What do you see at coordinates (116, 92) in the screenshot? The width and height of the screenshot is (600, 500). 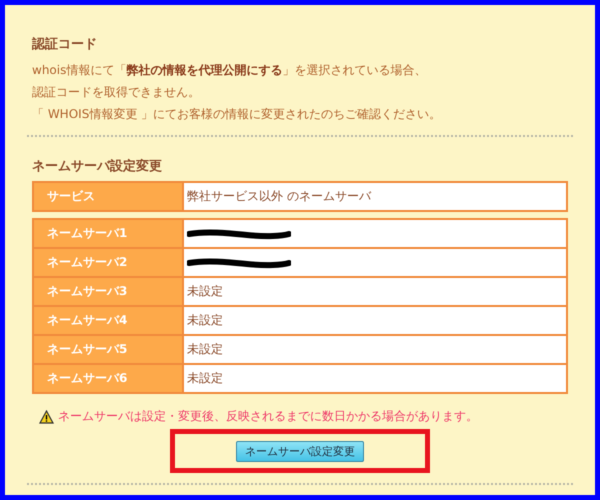 I see `notice-text: 認証コードを取得できません。` at bounding box center [116, 92].